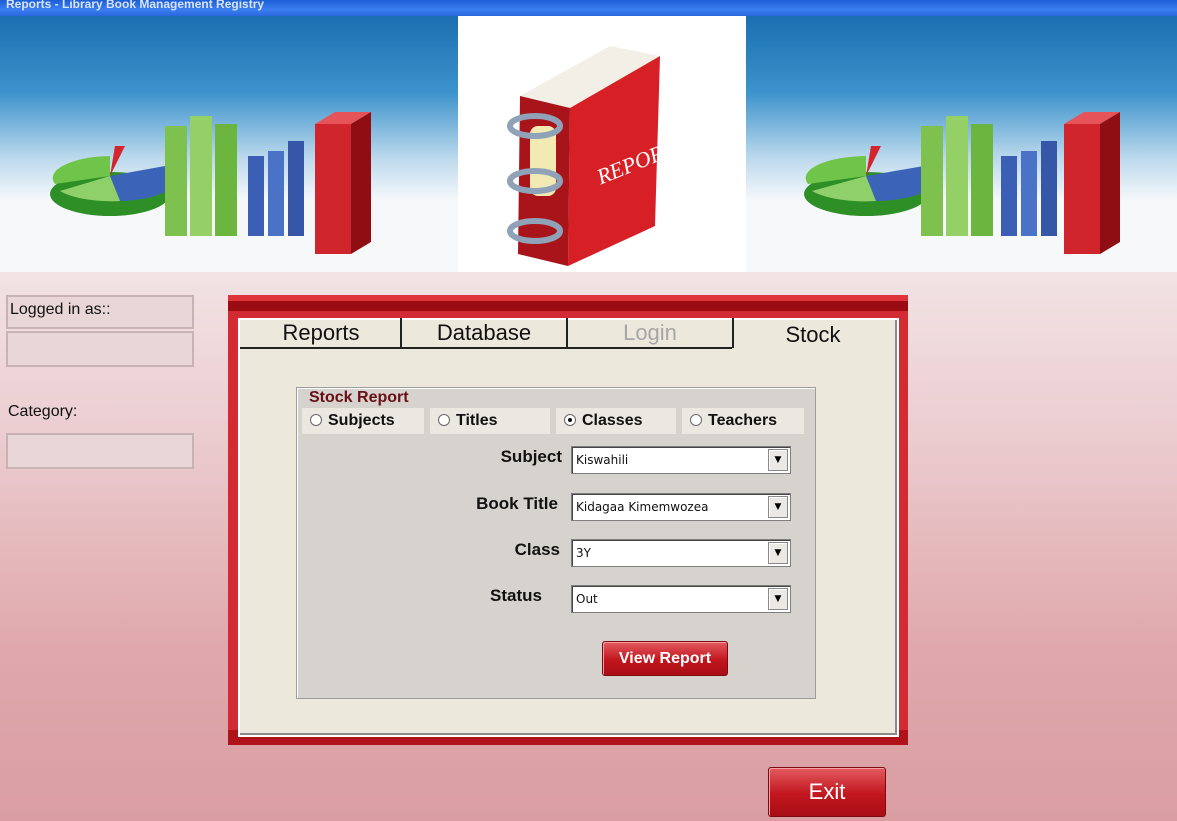 This screenshot has height=821, width=1177. What do you see at coordinates (531, 456) in the screenshot?
I see `subject-label: Subject` at bounding box center [531, 456].